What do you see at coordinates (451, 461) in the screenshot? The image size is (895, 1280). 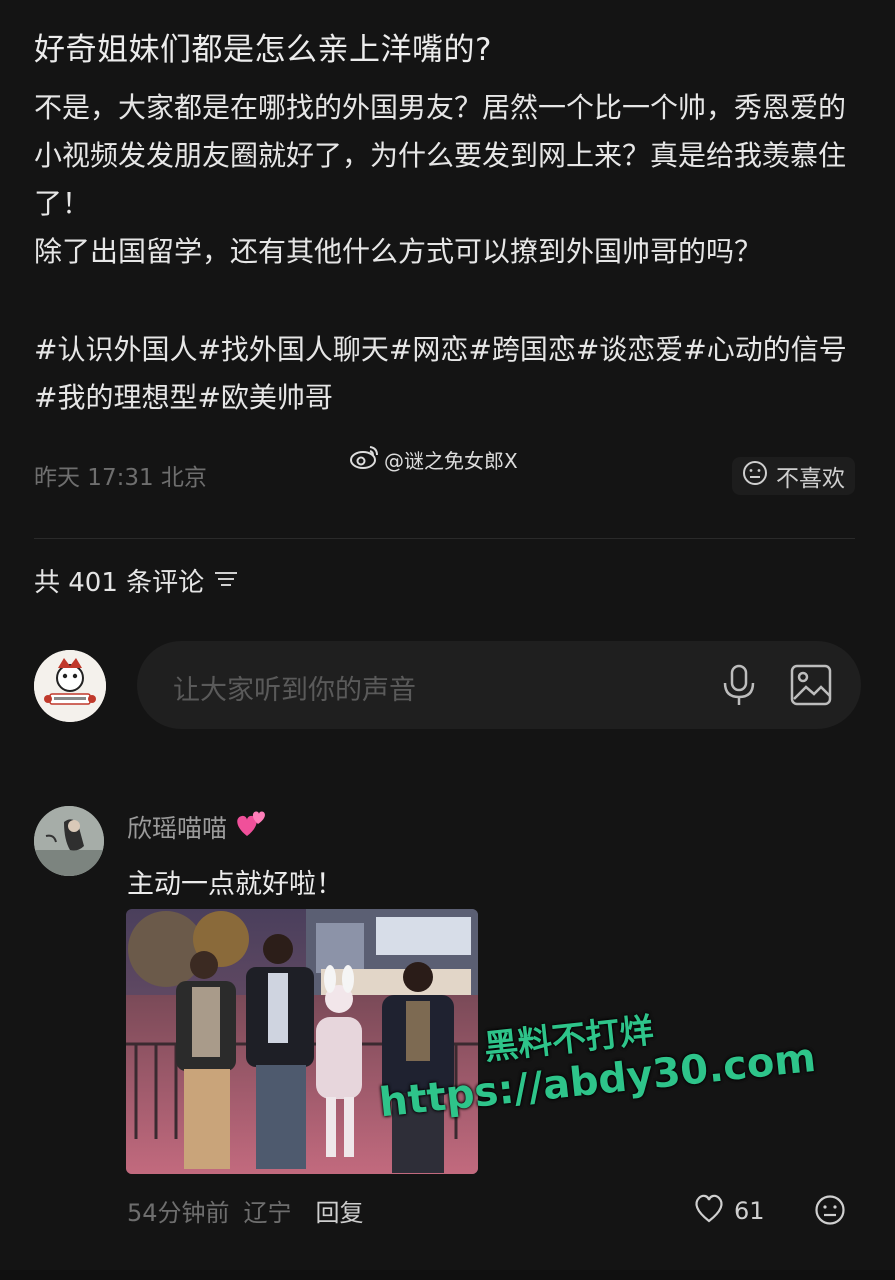 I see `weibo-handle: @谜之免女郎X` at bounding box center [451, 461].